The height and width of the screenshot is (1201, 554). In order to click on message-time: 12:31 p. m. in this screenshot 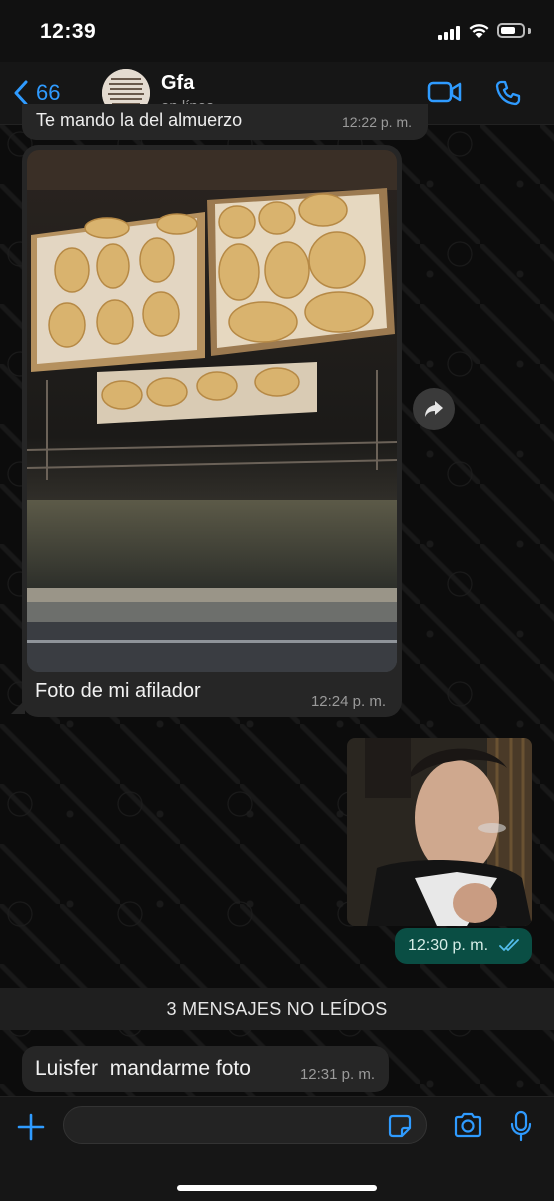, I will do `click(337, 1074)`.